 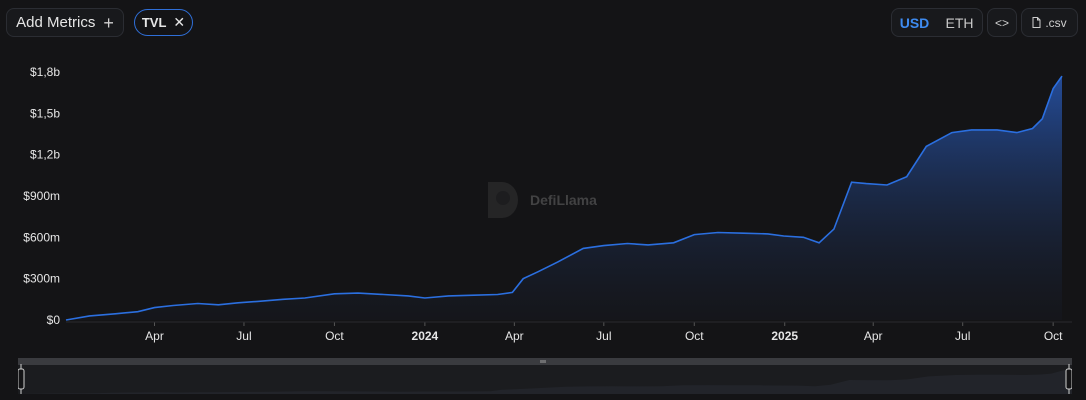 What do you see at coordinates (545, 376) in the screenshot?
I see `range-brush` at bounding box center [545, 376].